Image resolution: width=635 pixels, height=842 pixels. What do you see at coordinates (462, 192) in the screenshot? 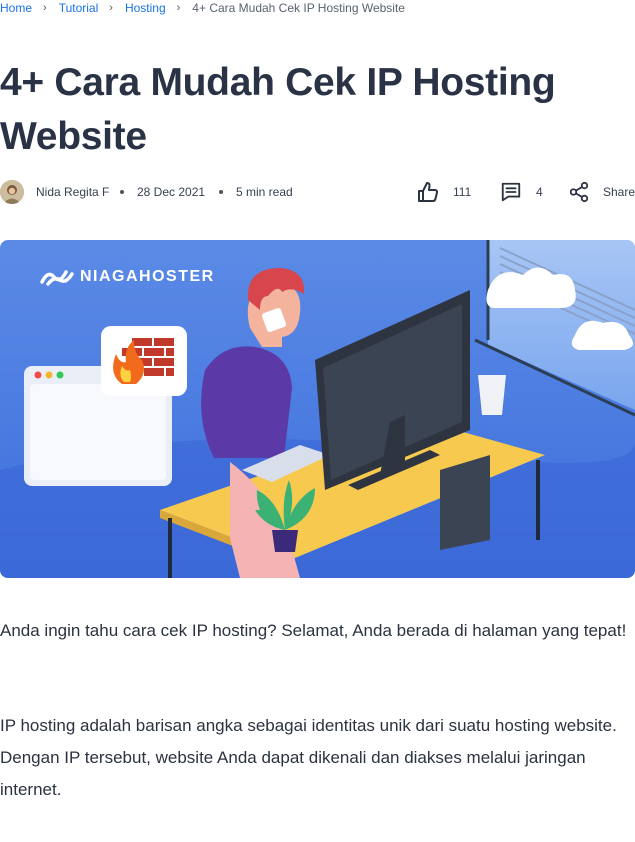
I see `like-count: 111` at bounding box center [462, 192].